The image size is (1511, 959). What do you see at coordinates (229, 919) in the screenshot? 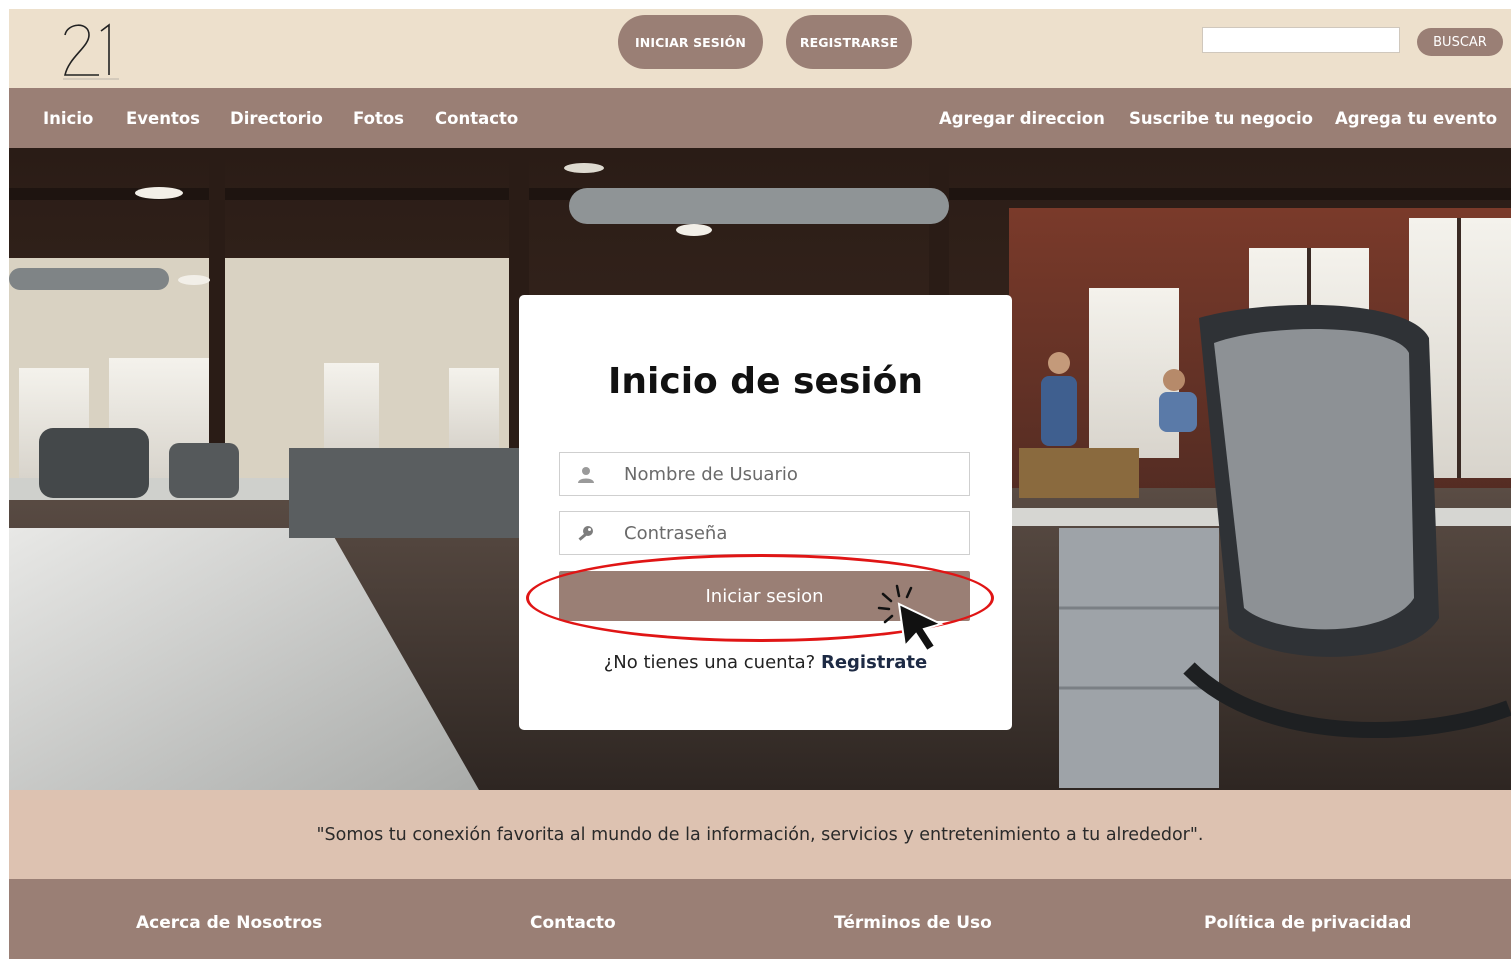
I see `footer-link-acerca: Acerca de Nosotros` at bounding box center [229, 919].